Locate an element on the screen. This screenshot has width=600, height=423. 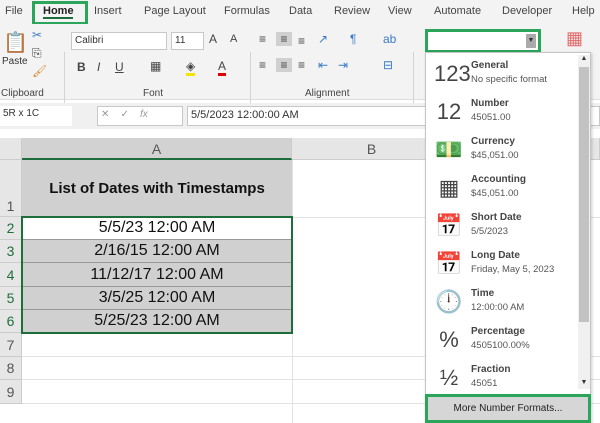
fraction-icon: ½ is located at coordinates (449, 377).